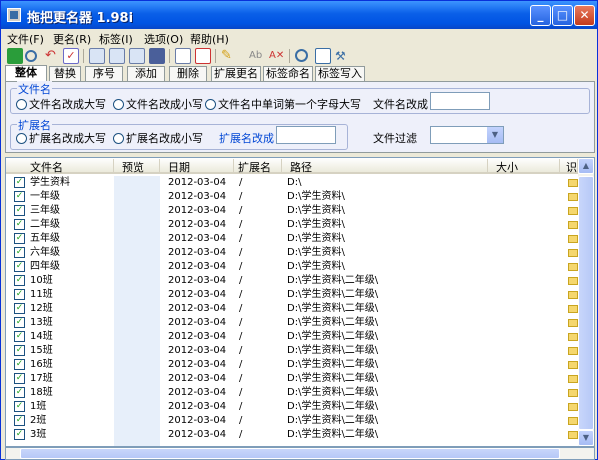  I want to click on table-row: ✓ 五年级 2012-03-04 / D:\学生资料\, so click(292, 239).